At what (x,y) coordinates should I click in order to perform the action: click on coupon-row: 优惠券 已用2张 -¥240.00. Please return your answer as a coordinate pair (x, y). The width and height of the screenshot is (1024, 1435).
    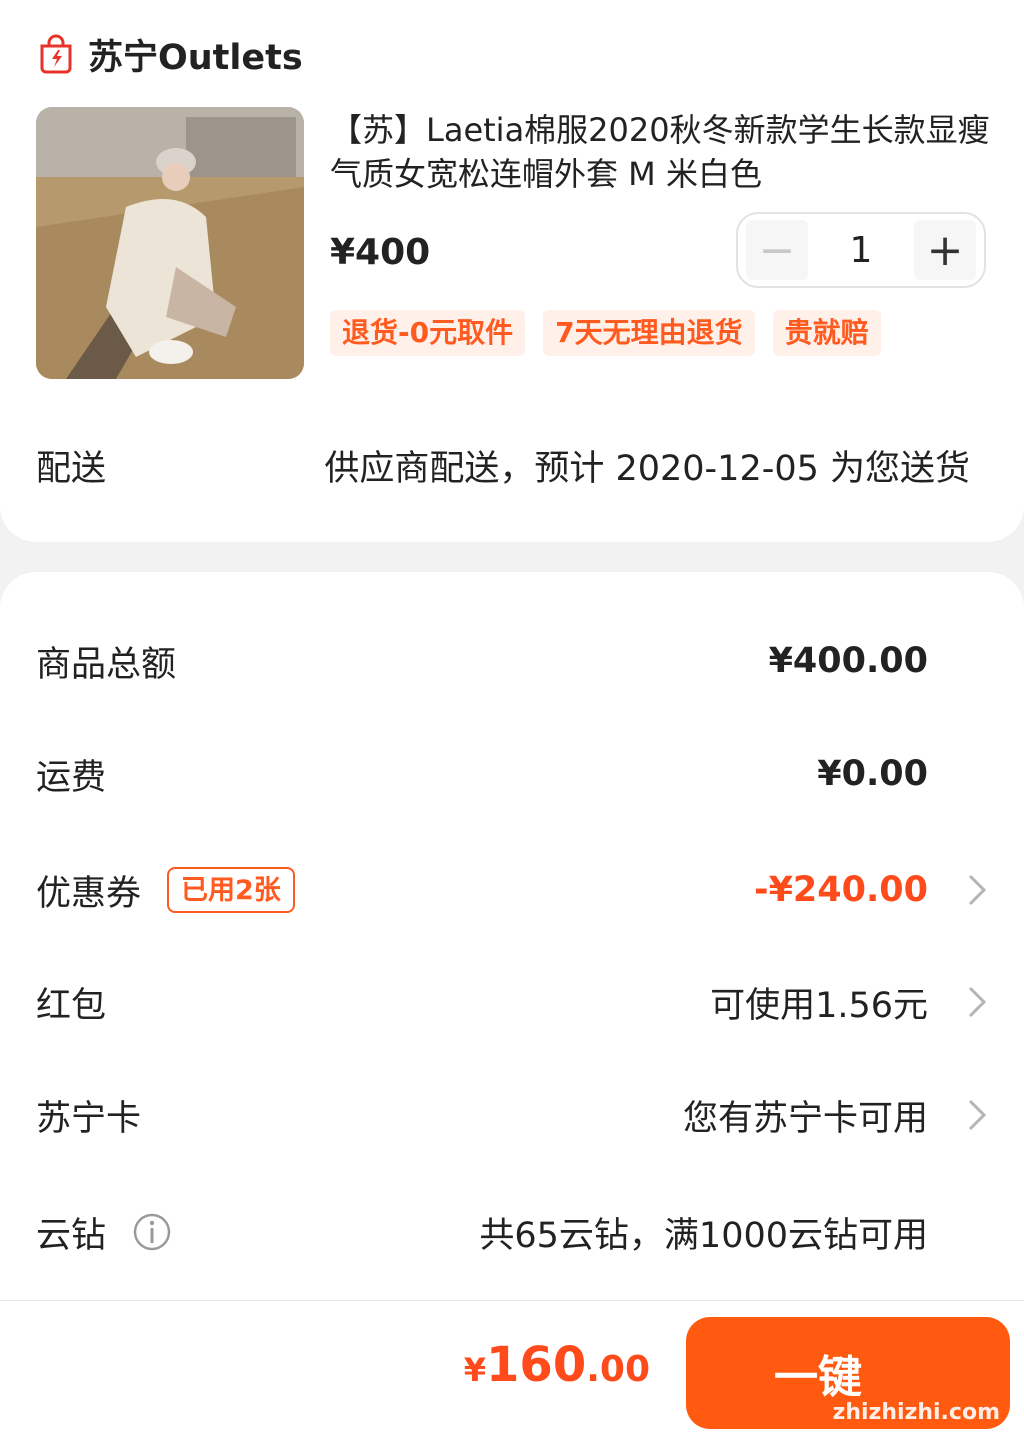
    Looking at the image, I should click on (512, 890).